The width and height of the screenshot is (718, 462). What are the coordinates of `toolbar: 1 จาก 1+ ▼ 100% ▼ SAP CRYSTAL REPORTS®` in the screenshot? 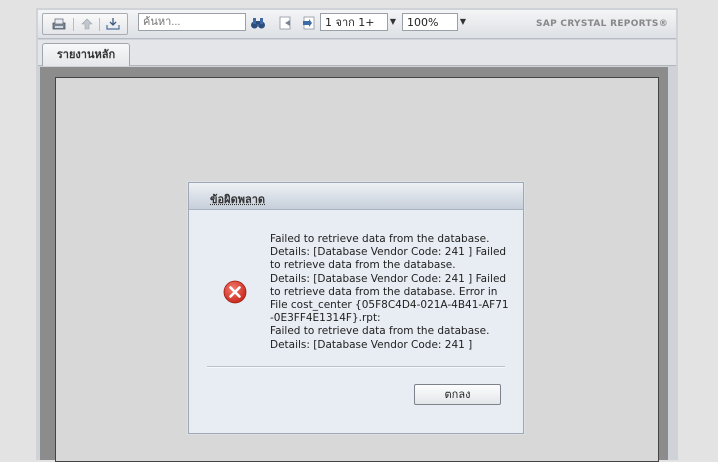 It's located at (357, 24).